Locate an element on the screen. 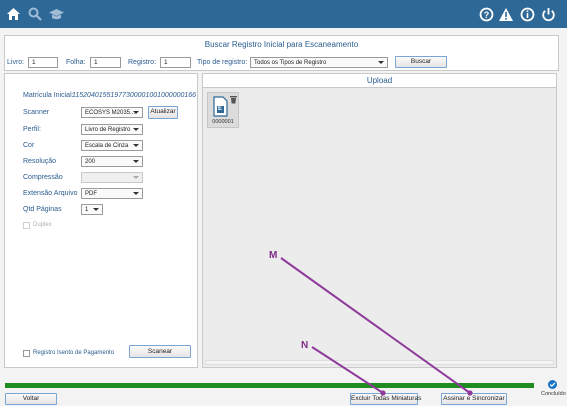 Image resolution: width=567 pixels, height=406 pixels. annotation-arrow-n is located at coordinates (347, 370).